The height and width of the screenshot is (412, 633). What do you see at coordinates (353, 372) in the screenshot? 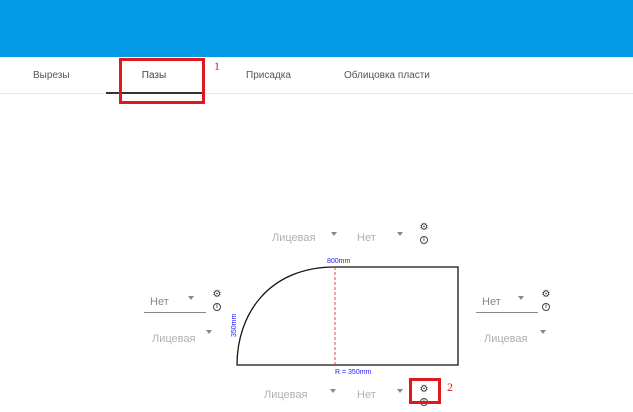
I see `radius-dimension-label: R = 350mm` at bounding box center [353, 372].